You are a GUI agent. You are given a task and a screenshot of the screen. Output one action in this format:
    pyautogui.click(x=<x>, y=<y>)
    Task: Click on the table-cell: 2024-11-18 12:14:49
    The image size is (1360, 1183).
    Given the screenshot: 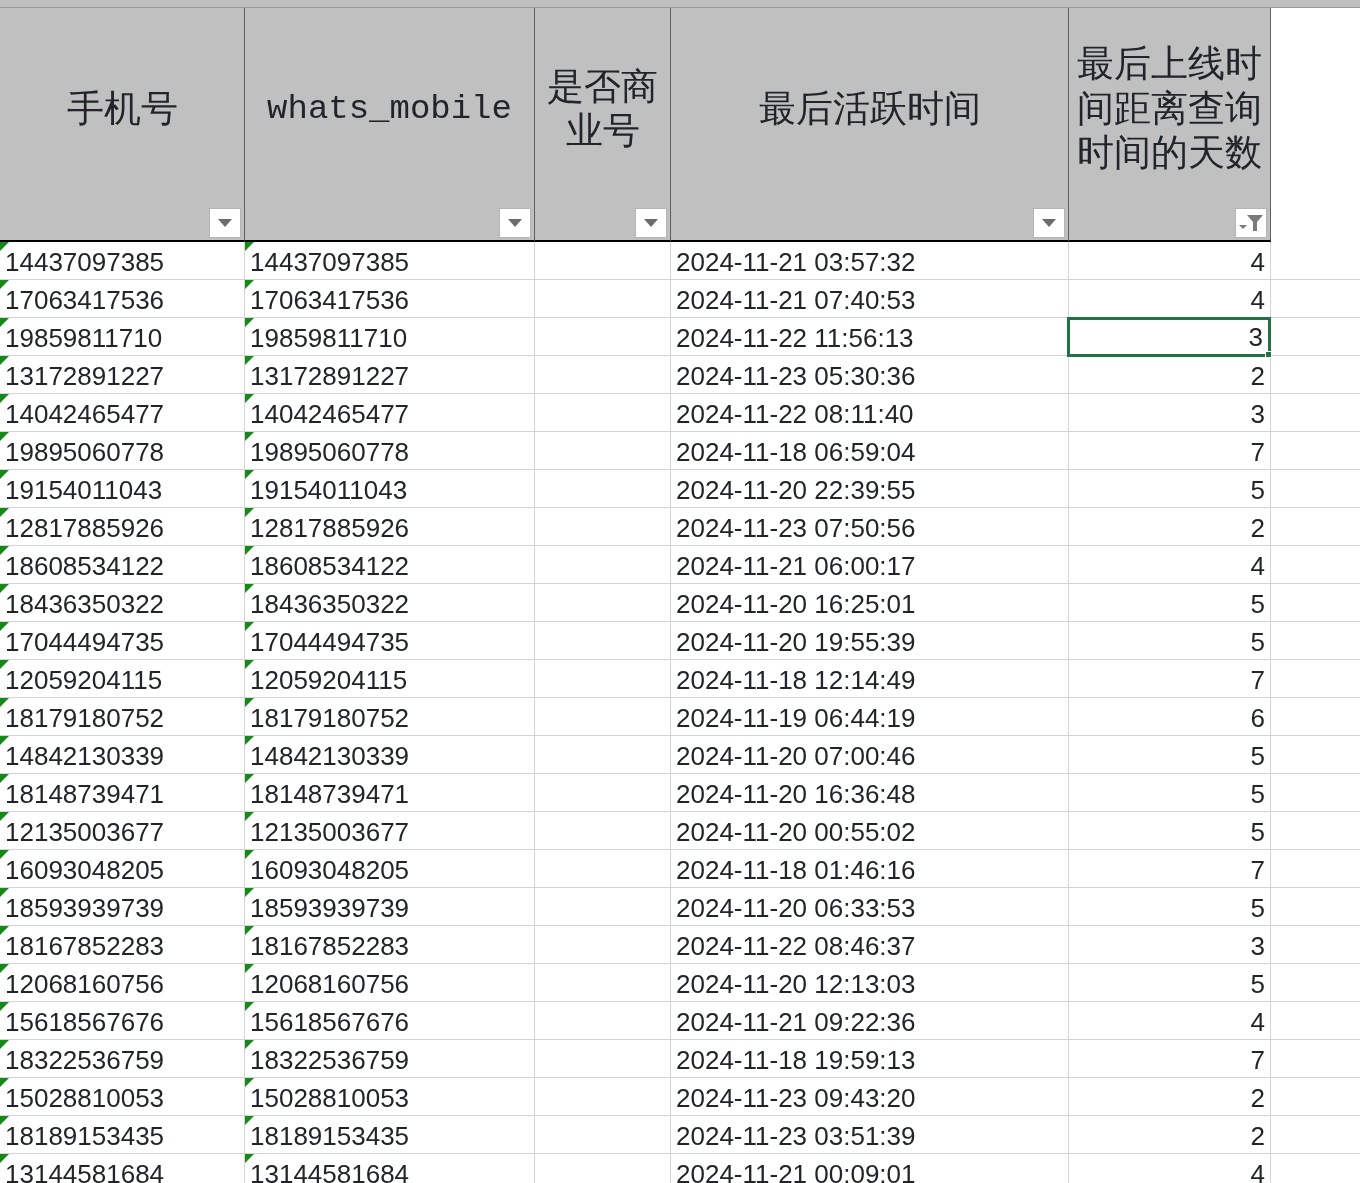 What is the action you would take?
    pyautogui.click(x=870, y=679)
    